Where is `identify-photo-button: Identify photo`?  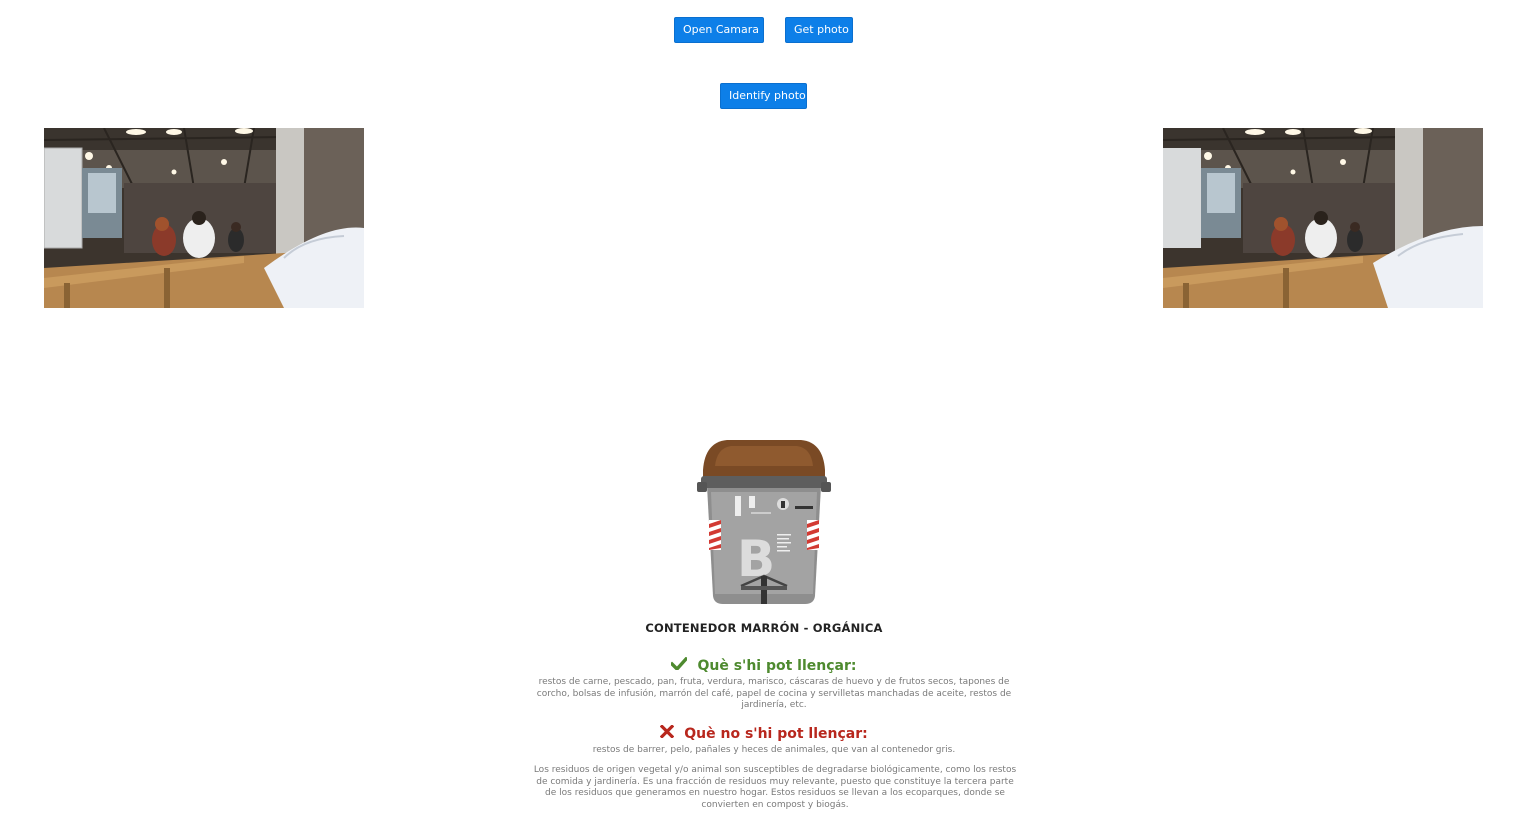
identify-photo-button: Identify photo is located at coordinates (763, 96).